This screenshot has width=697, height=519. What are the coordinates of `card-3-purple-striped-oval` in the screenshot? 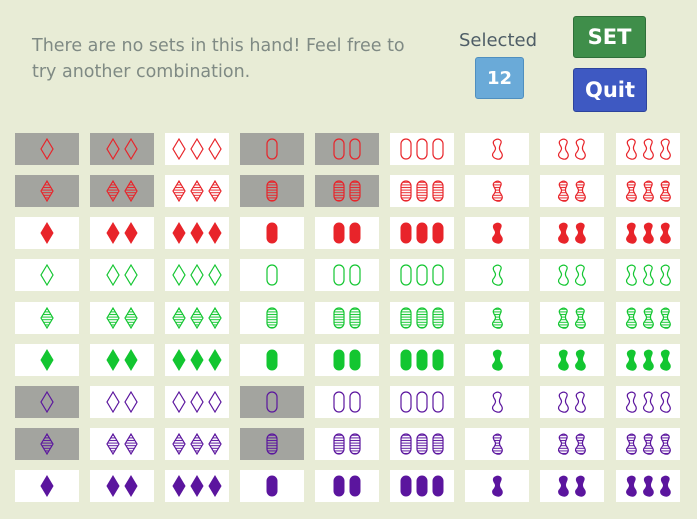 It's located at (422, 444).